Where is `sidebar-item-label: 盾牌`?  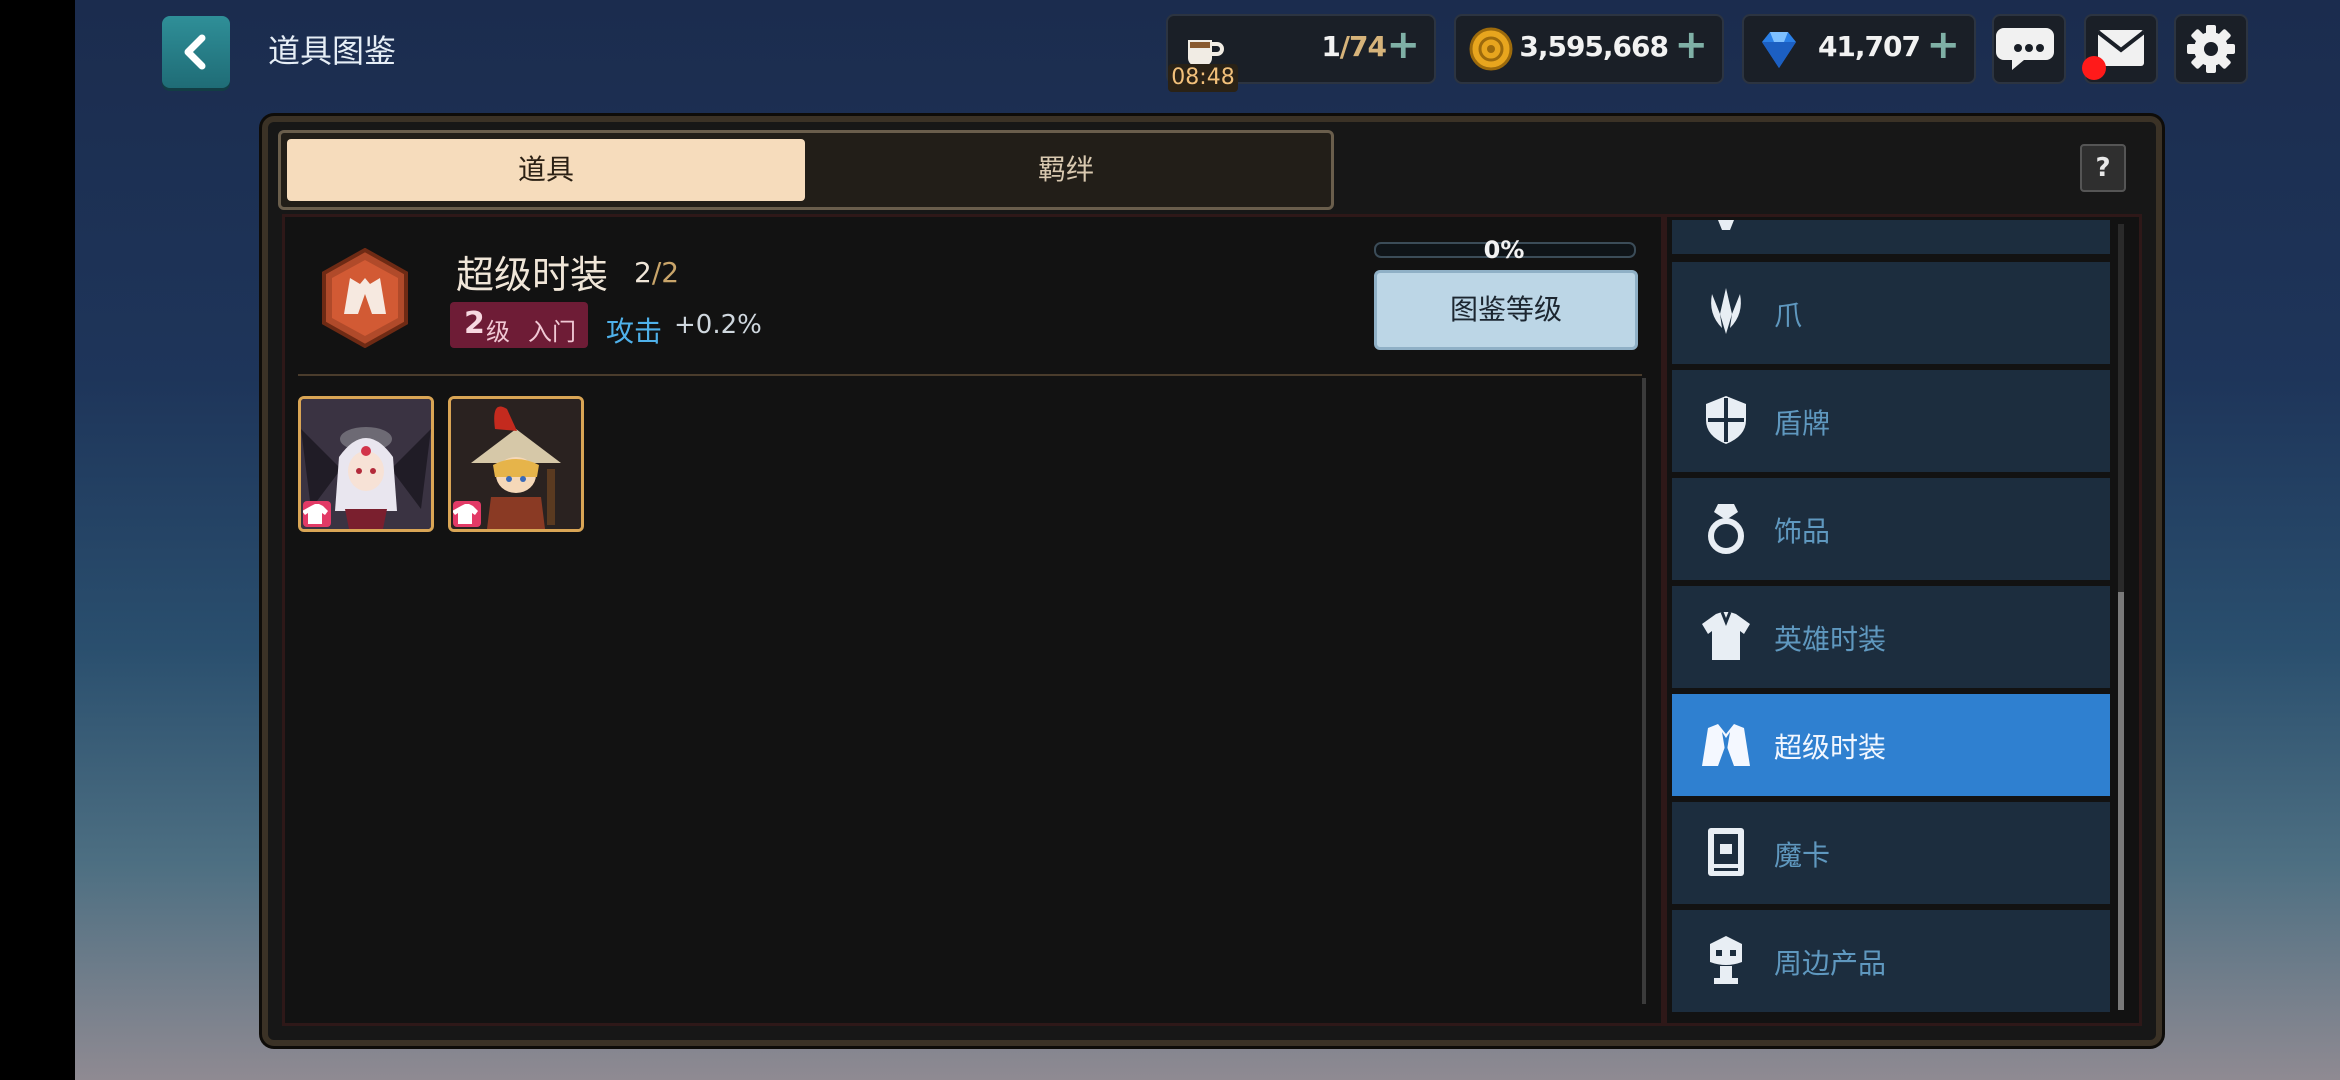
sidebar-item-label: 盾牌 is located at coordinates (1802, 423).